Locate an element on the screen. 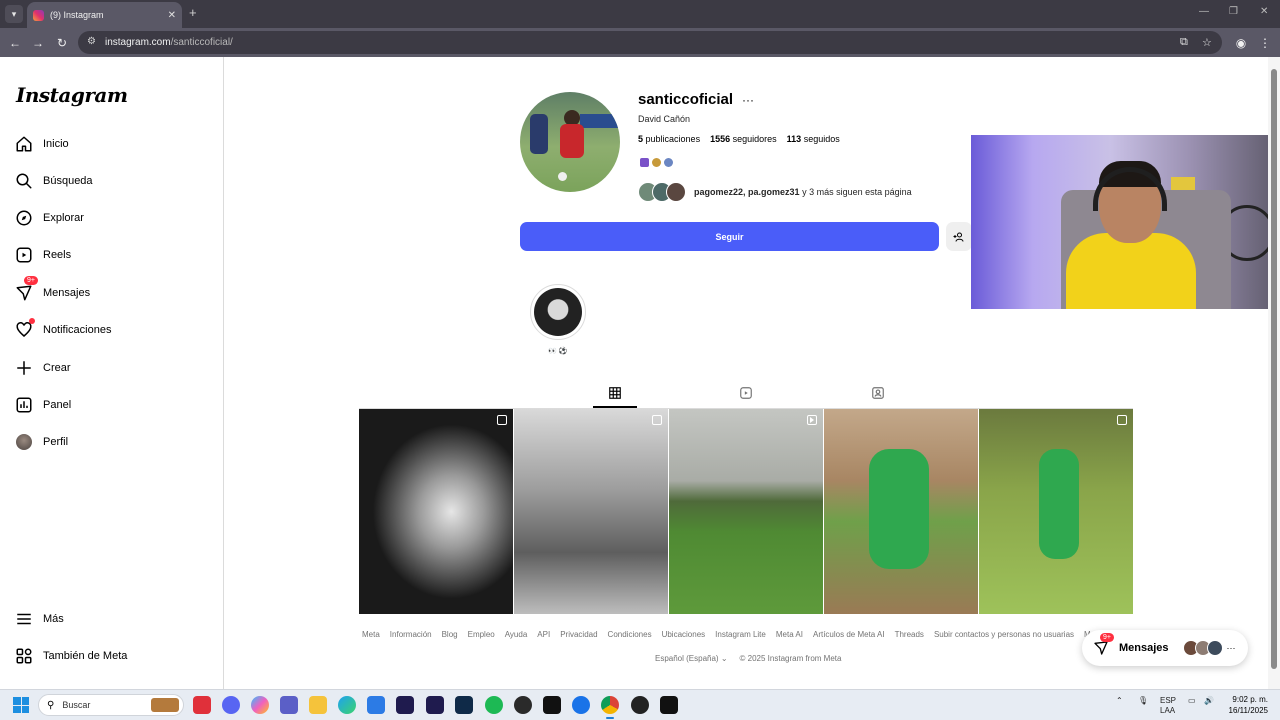 Image resolution: width=1280 pixels, height=720 pixels. sidebar-item-mas: Más is located at coordinates (114, 619).